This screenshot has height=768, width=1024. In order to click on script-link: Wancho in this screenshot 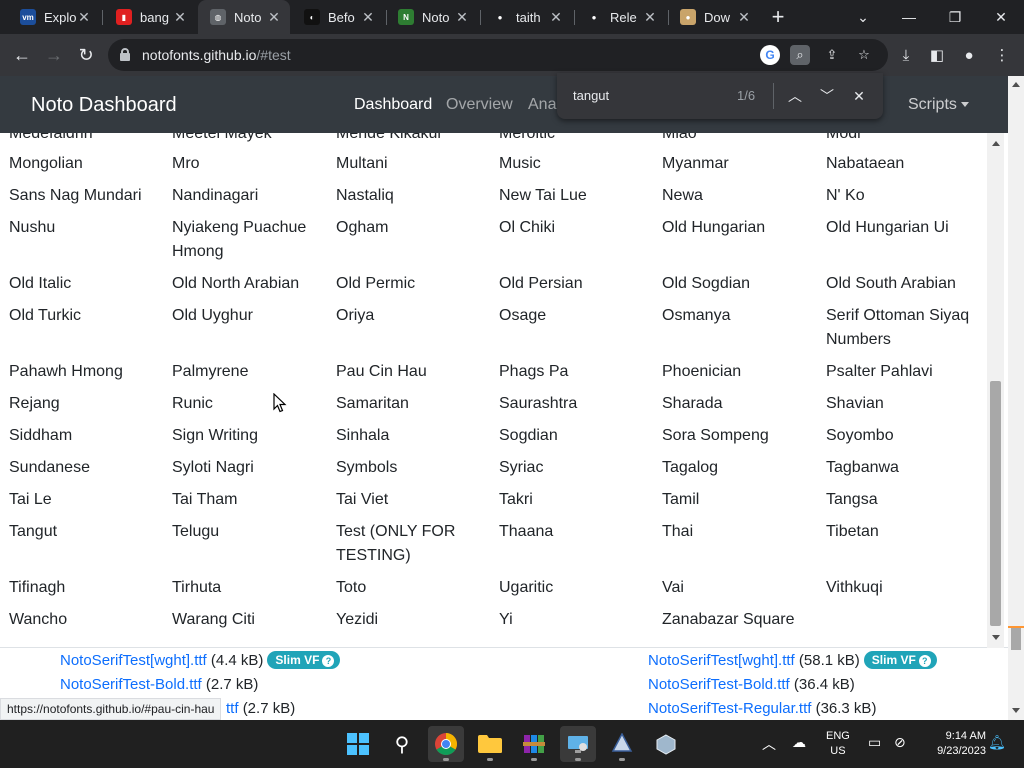, I will do `click(84, 620)`.